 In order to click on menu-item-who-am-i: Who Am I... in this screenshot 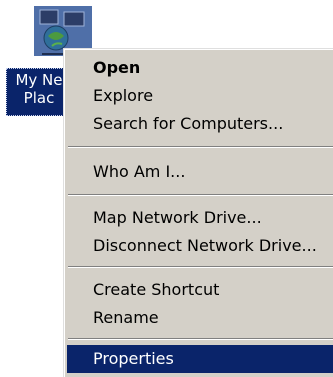, I will do `click(200, 172)`.